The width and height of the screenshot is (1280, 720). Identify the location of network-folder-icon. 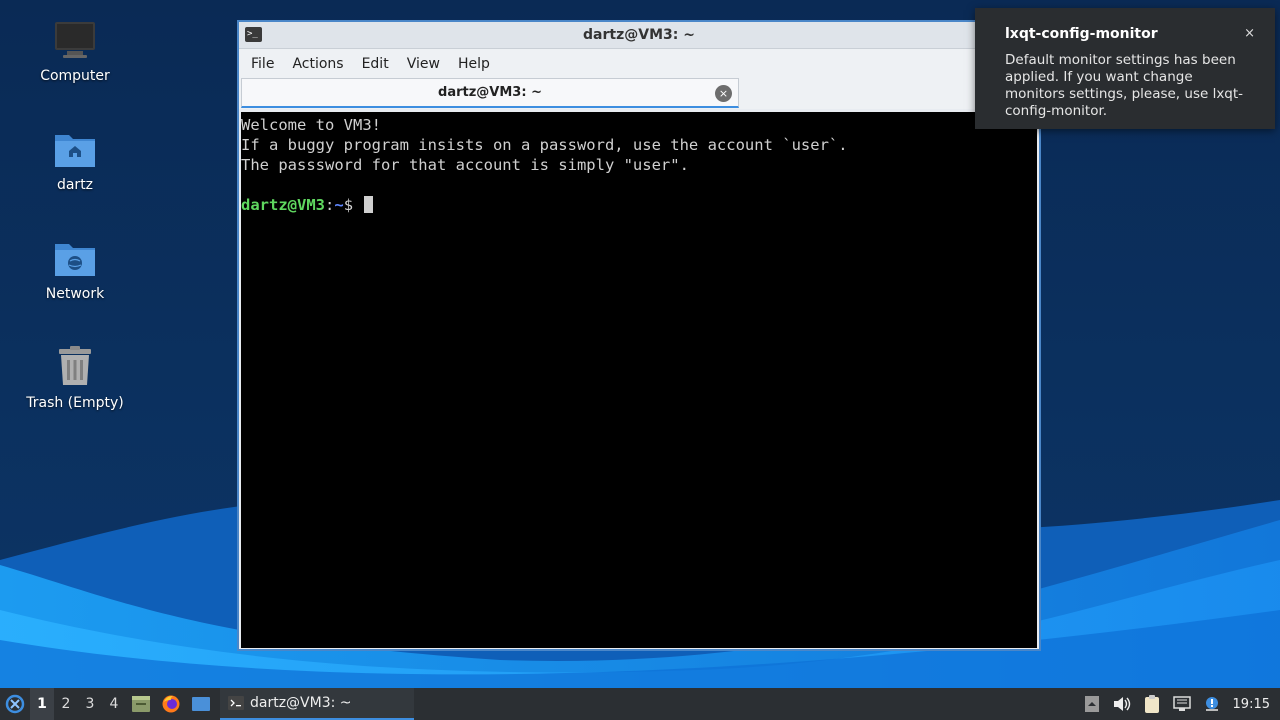
(75, 260).